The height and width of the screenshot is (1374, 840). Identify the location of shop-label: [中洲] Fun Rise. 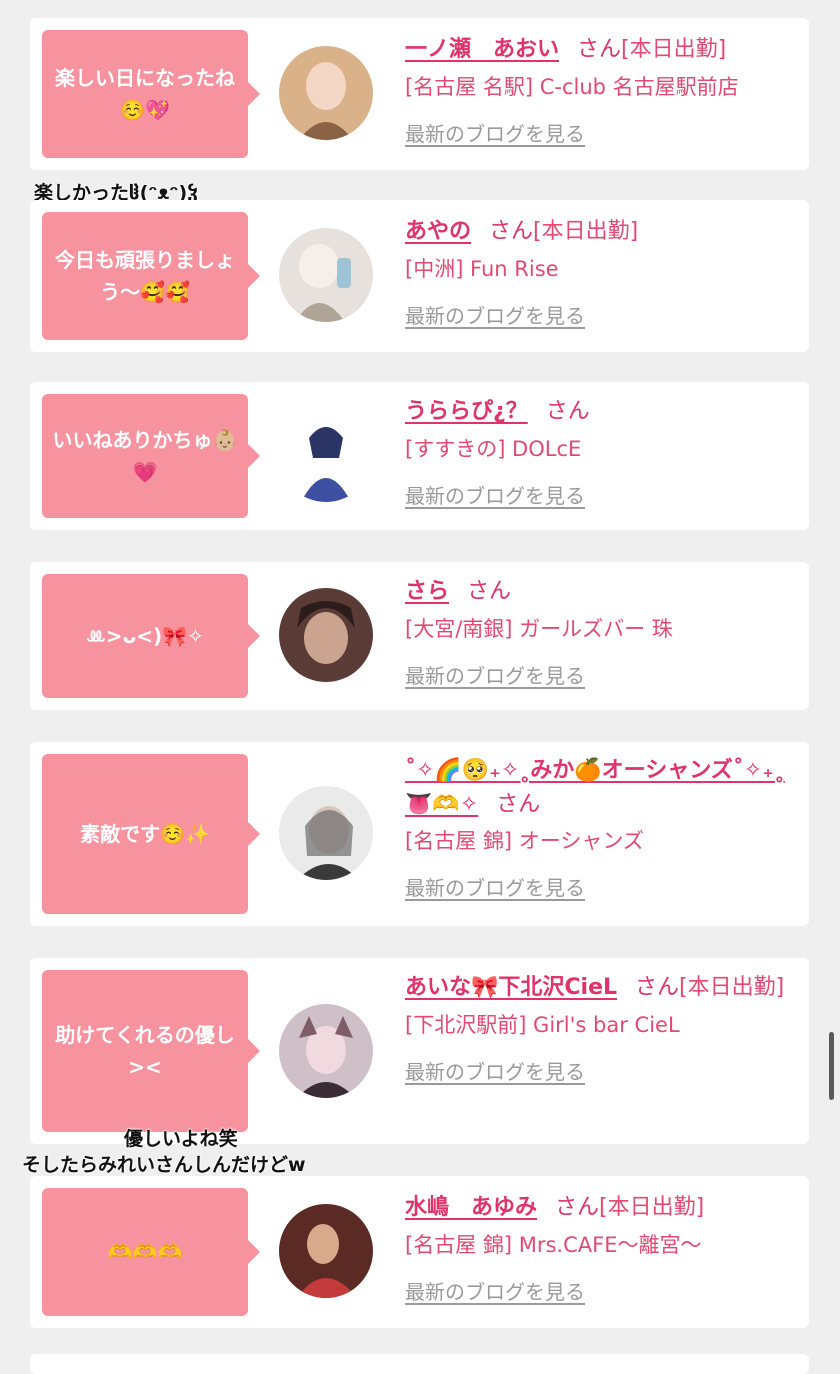
(482, 269).